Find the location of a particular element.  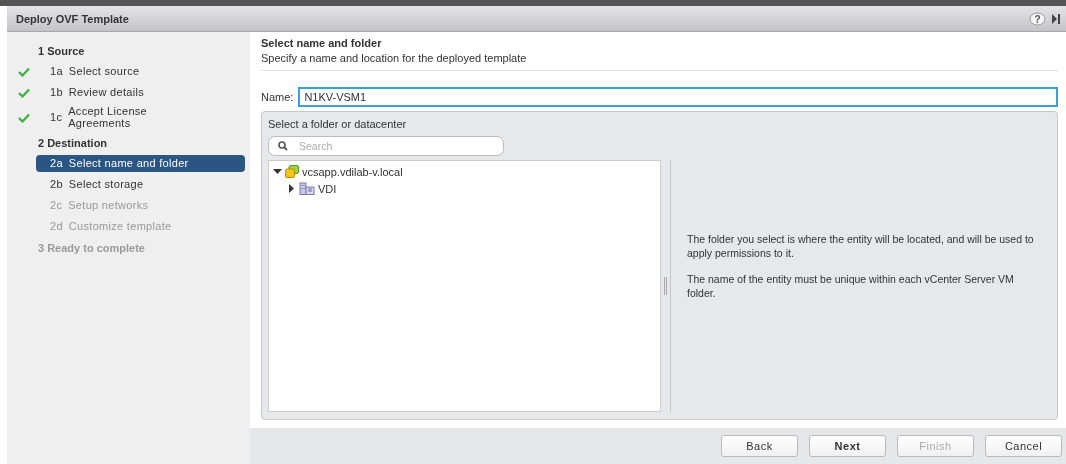

collapse-caret-icon is located at coordinates (277, 171).